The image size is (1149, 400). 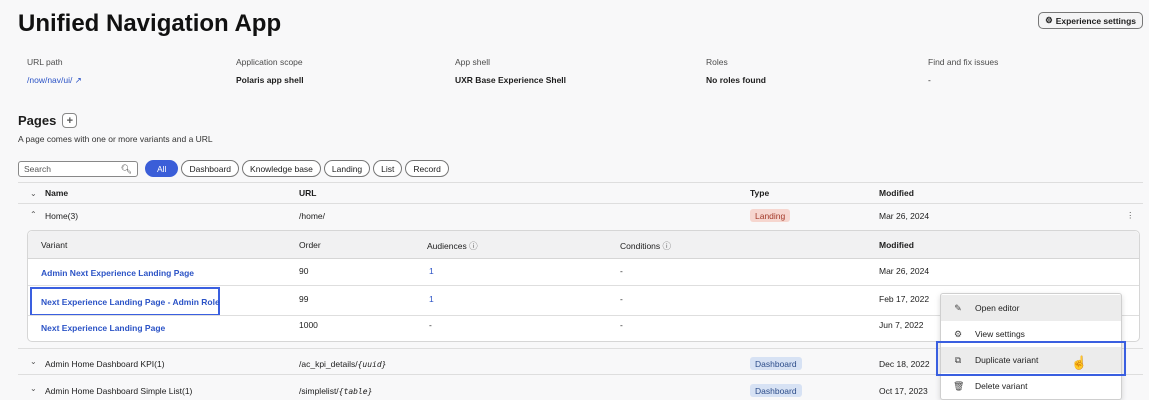 What do you see at coordinates (958, 307) in the screenshot?
I see `pencil-icon: ✎` at bounding box center [958, 307].